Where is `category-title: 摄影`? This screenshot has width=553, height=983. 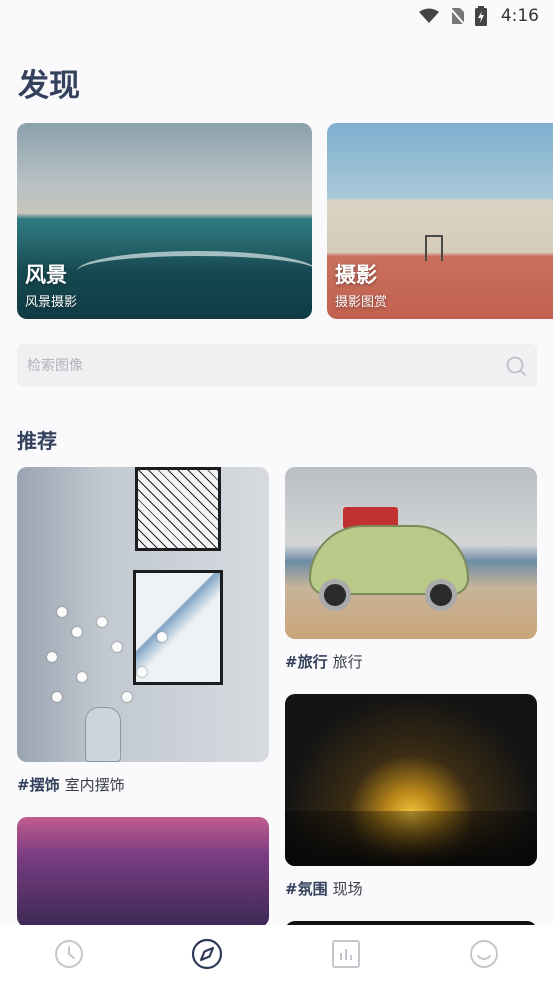
category-title: 摄影 is located at coordinates (356, 275).